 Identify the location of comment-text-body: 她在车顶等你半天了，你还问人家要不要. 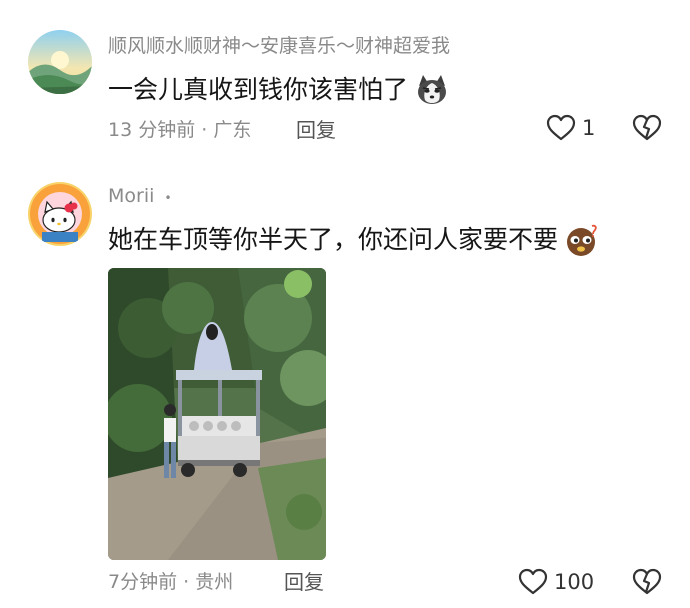
(333, 239).